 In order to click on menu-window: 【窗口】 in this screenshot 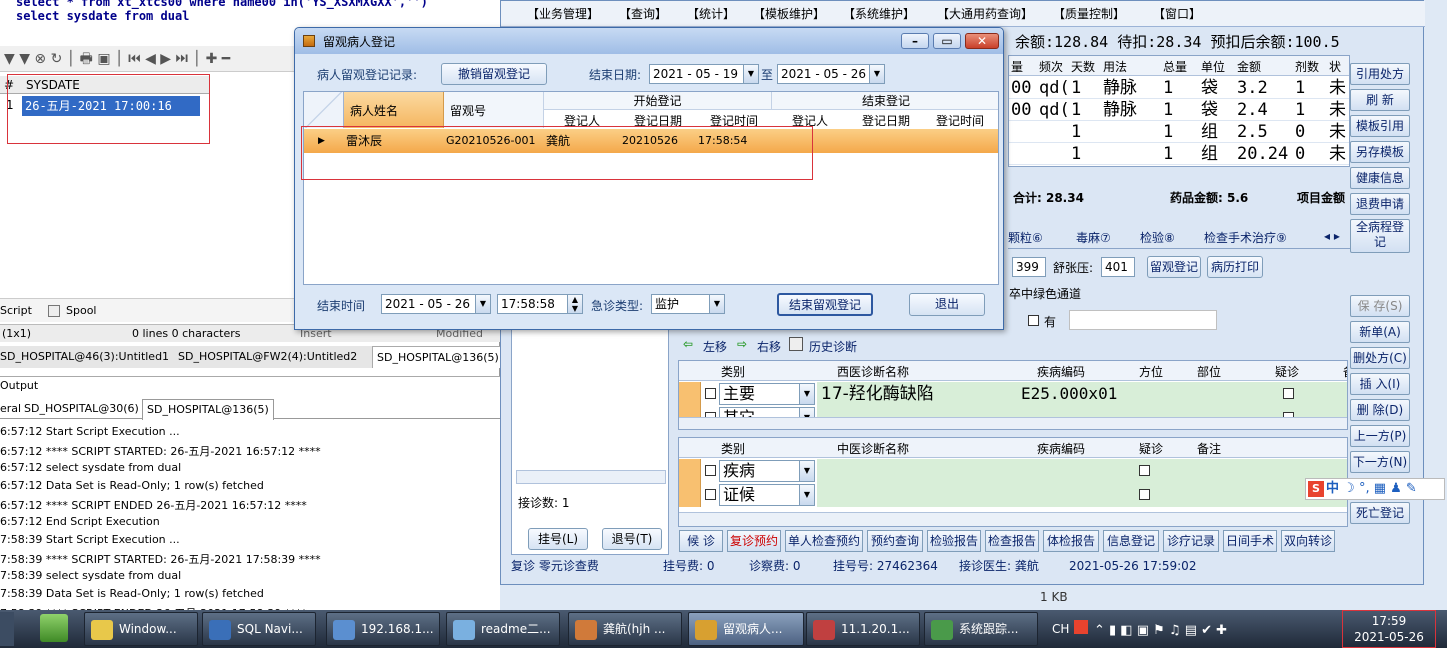, I will do `click(1177, 13)`.